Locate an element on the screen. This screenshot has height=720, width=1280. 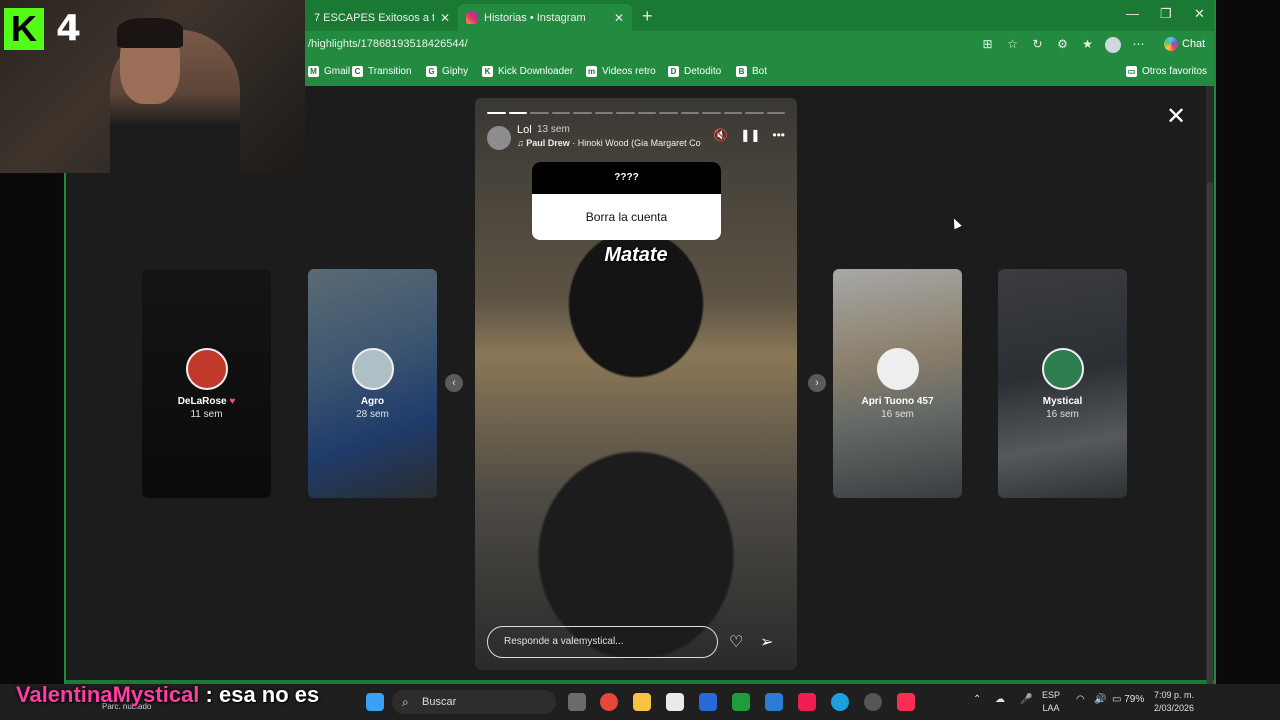
extensions-icon: ⚙ is located at coordinates (1062, 44).